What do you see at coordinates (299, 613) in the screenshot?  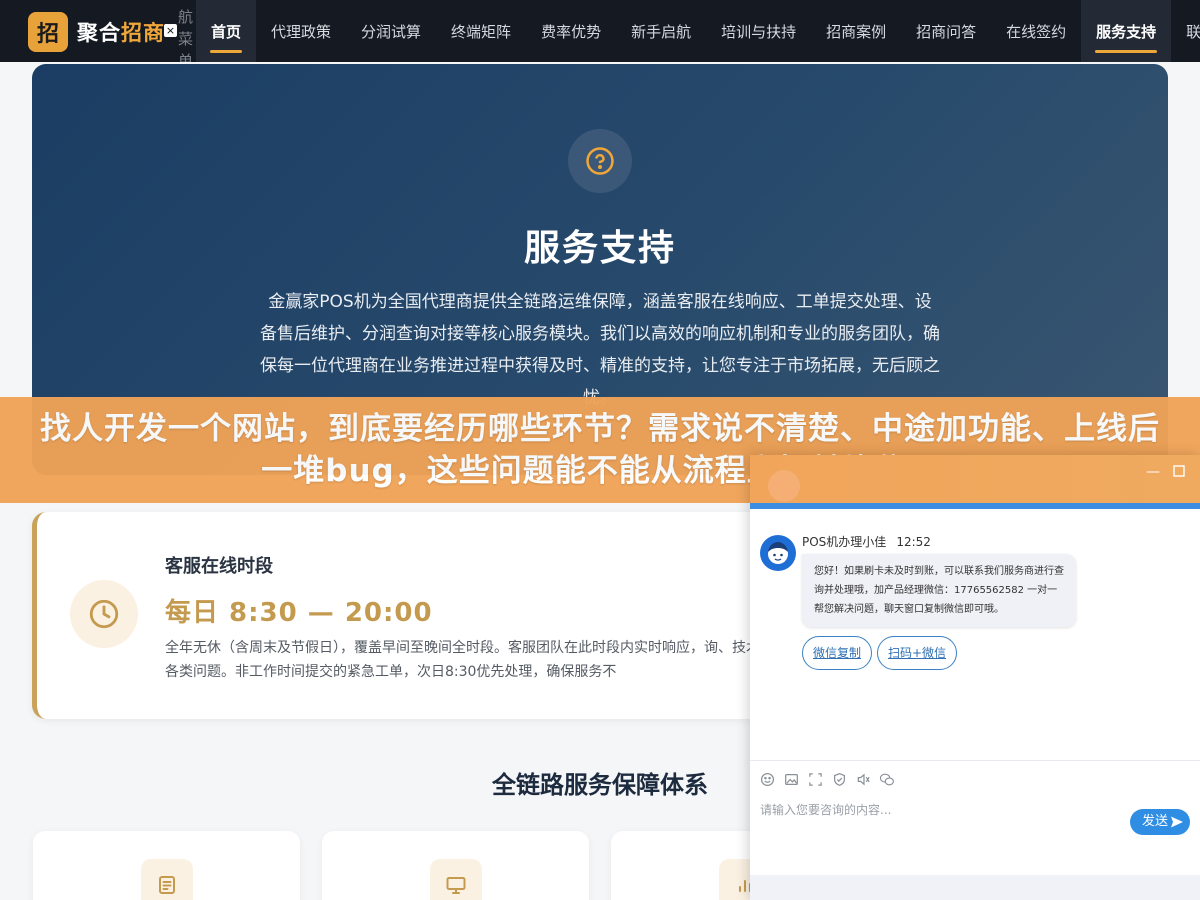 I see `service-hours-value: 每日 8:30 — 20:00` at bounding box center [299, 613].